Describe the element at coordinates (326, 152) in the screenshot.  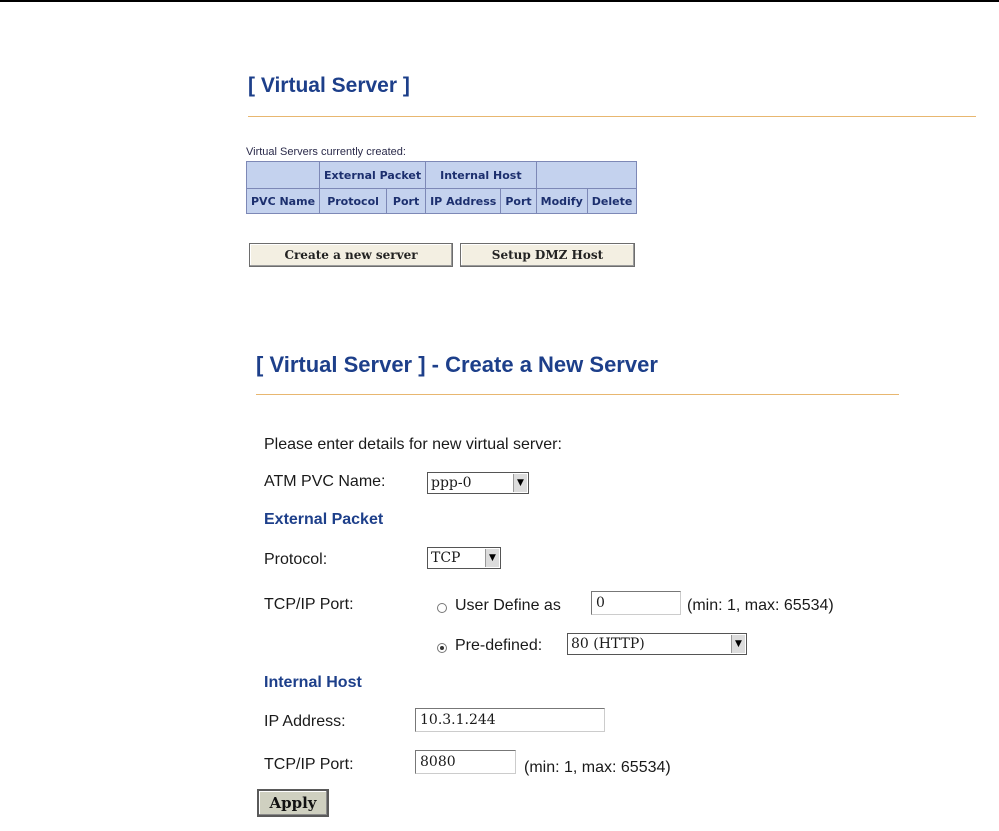
I see `servers-caption: Virtual Servers currently created:` at that location.